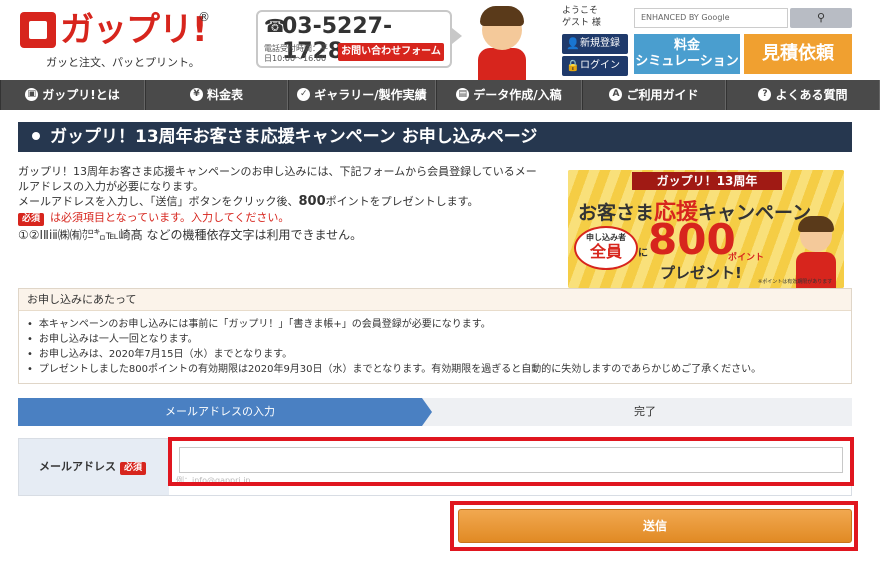  Describe the element at coordinates (158, 201) in the screenshot. I see `intro-text-part: メールアドレスを入力し、「送信」ボタンをクリック後、` at that location.